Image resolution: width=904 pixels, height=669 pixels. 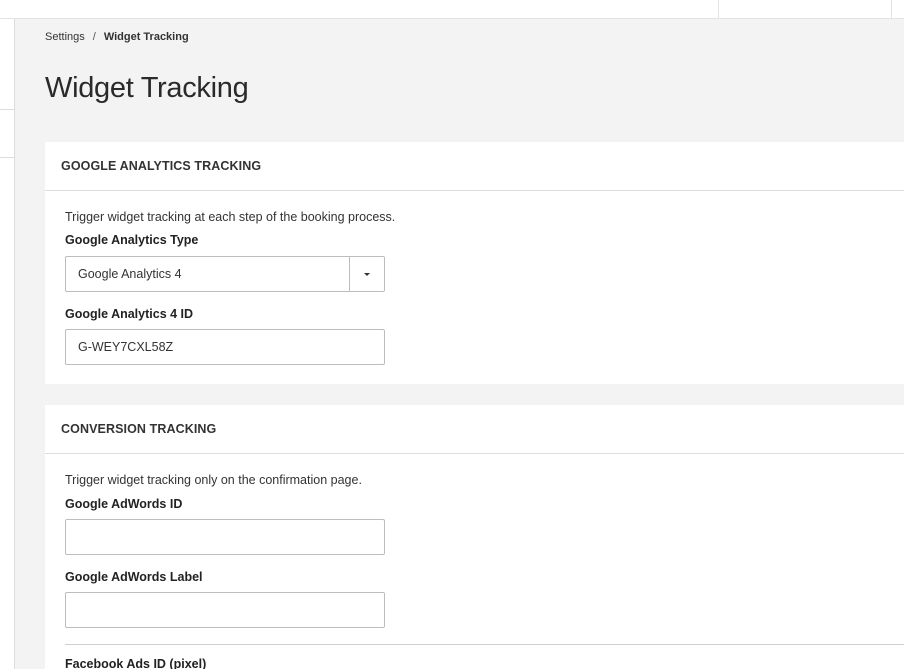 I want to click on breadcrumb: Settings / Widget Tracking, so click(x=117, y=37).